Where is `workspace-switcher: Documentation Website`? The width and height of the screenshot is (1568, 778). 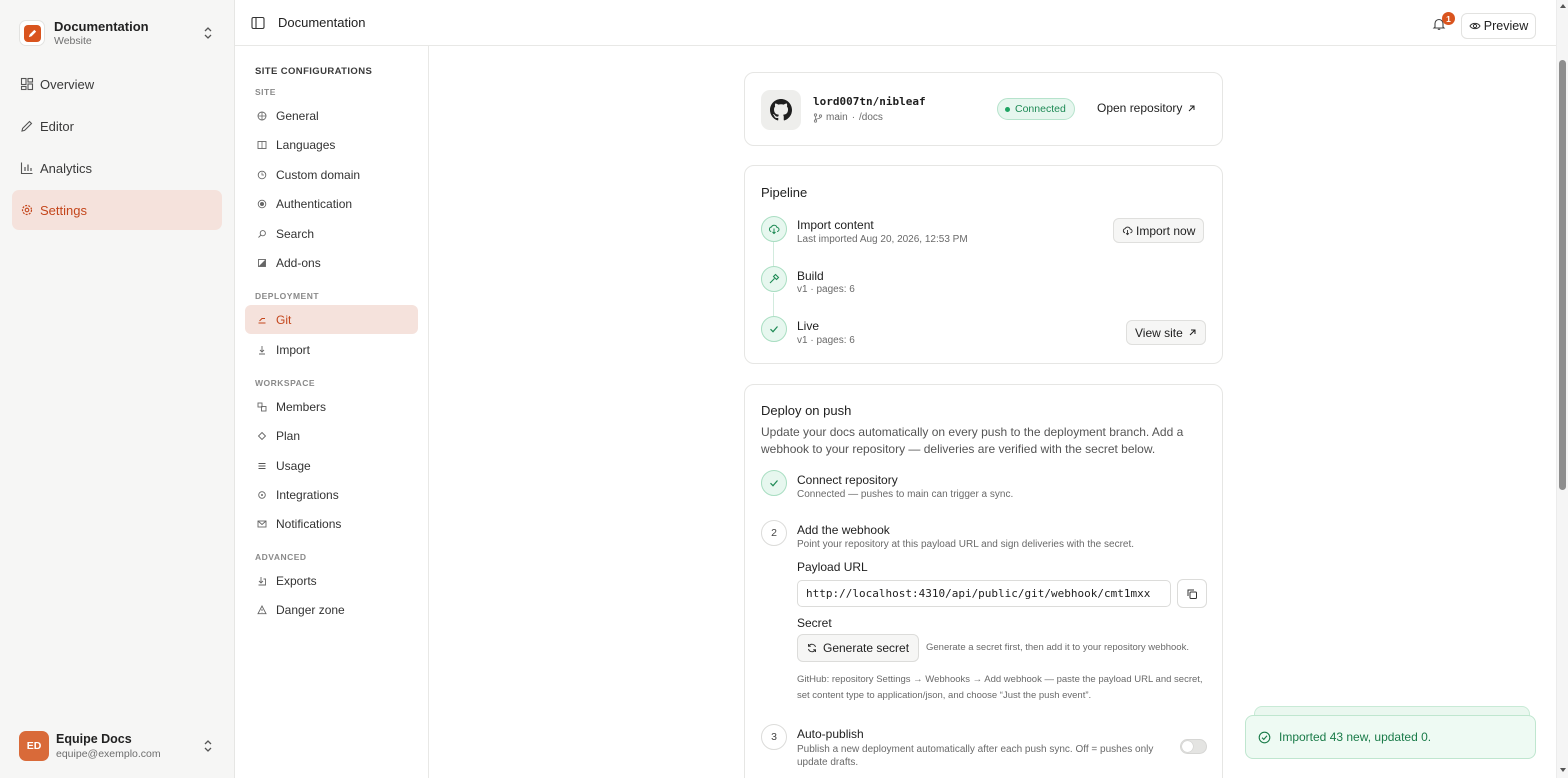 workspace-switcher: Documentation Website is located at coordinates (117, 33).